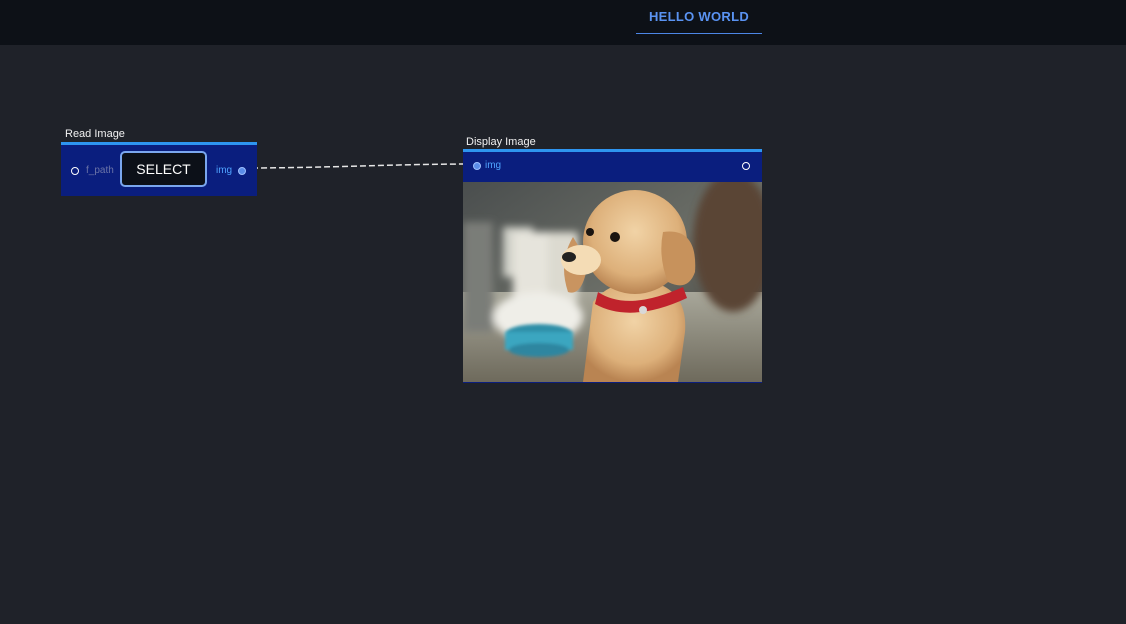 The width and height of the screenshot is (1126, 624). What do you see at coordinates (242, 171) in the screenshot?
I see `img-output-port` at bounding box center [242, 171].